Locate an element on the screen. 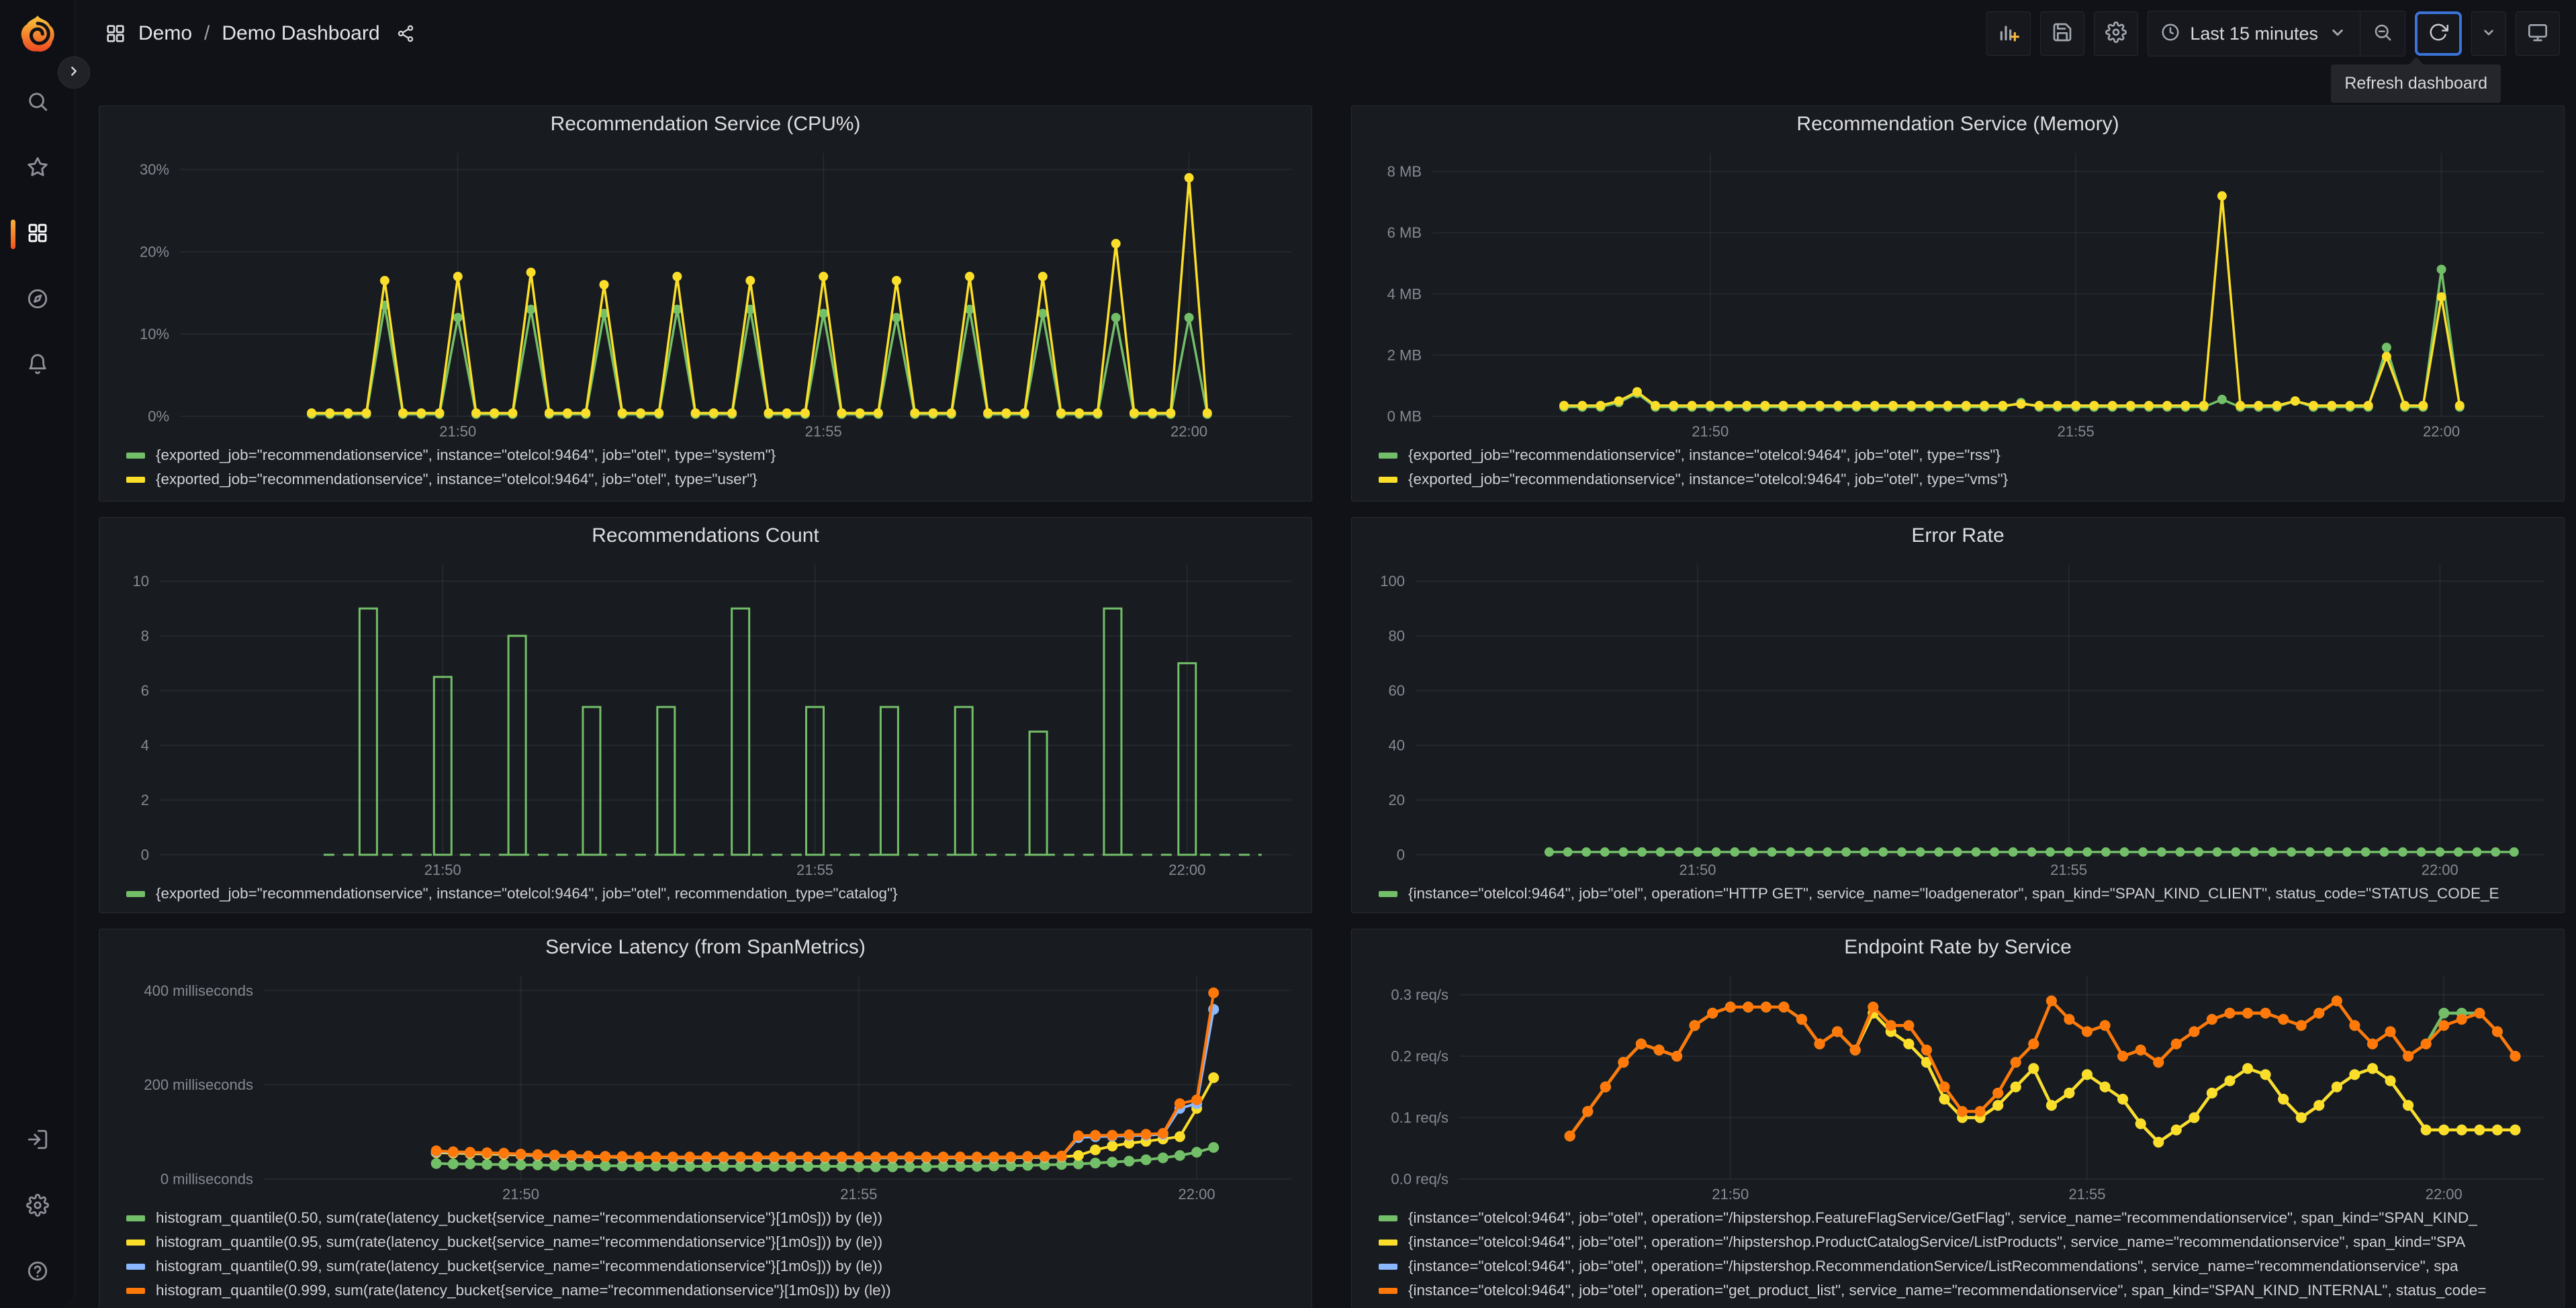 This screenshot has width=2576, height=1308. svg-text: 10 is located at coordinates (141, 582).